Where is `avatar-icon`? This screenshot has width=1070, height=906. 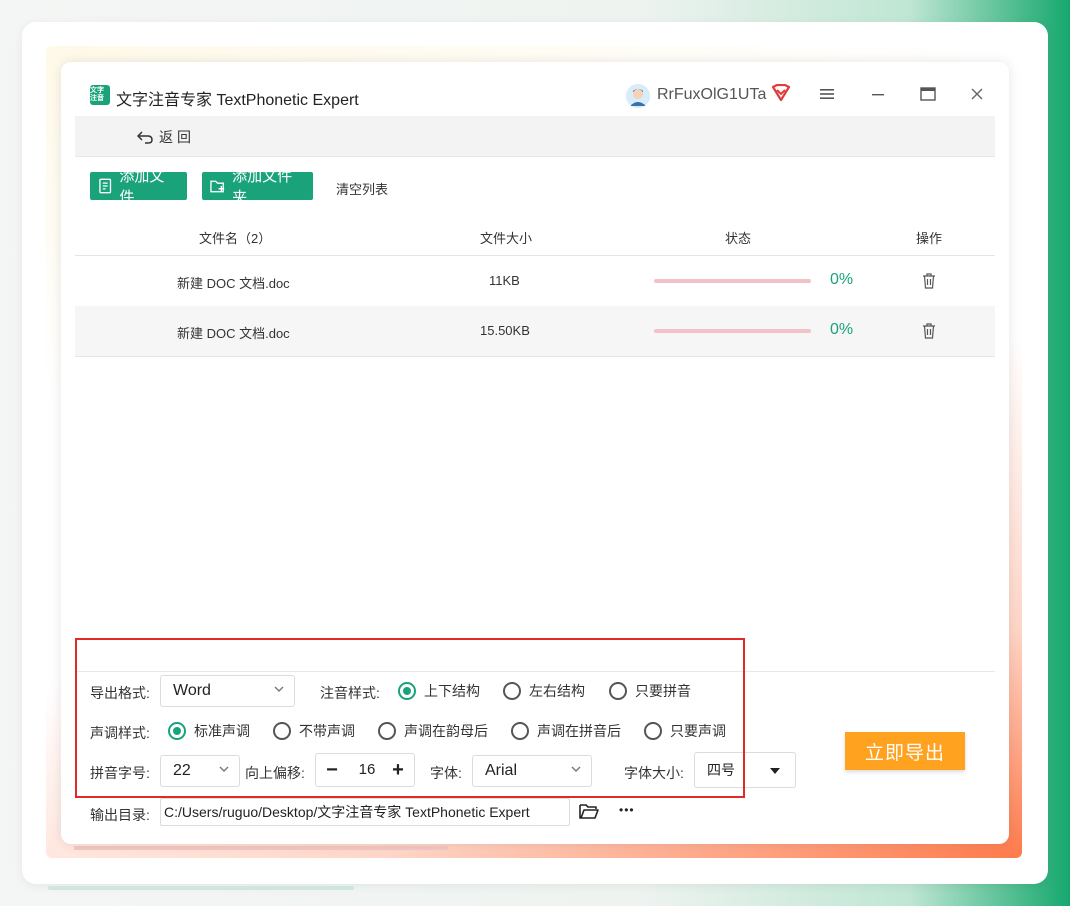 avatar-icon is located at coordinates (638, 96).